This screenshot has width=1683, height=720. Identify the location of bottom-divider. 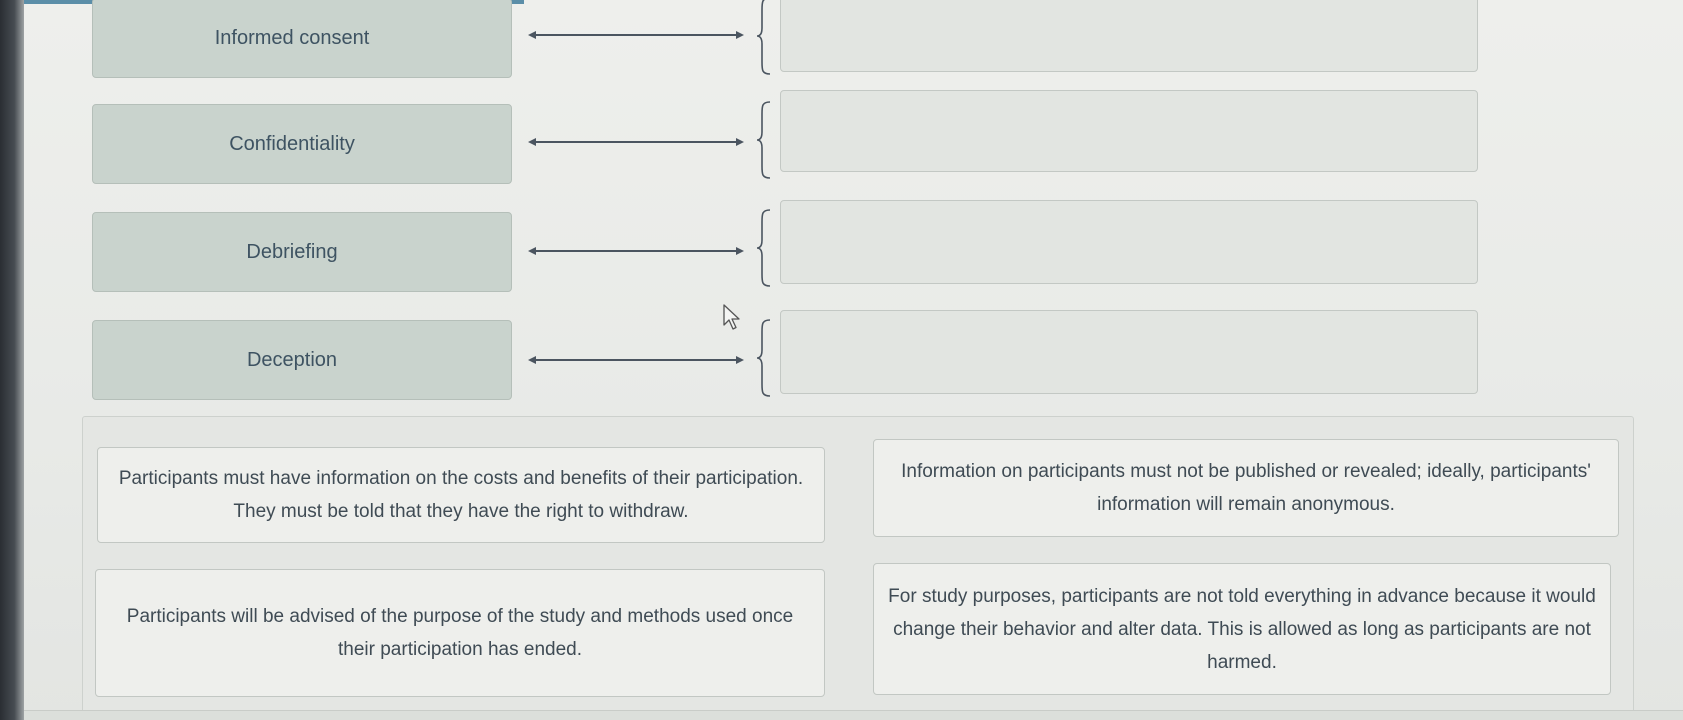
(853, 715).